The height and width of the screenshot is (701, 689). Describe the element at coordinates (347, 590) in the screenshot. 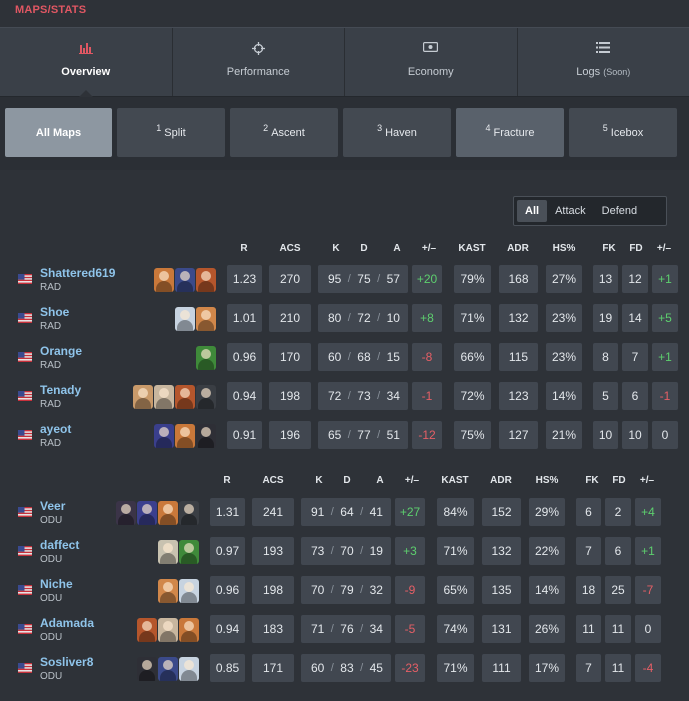

I see `d-value: 79` at that location.